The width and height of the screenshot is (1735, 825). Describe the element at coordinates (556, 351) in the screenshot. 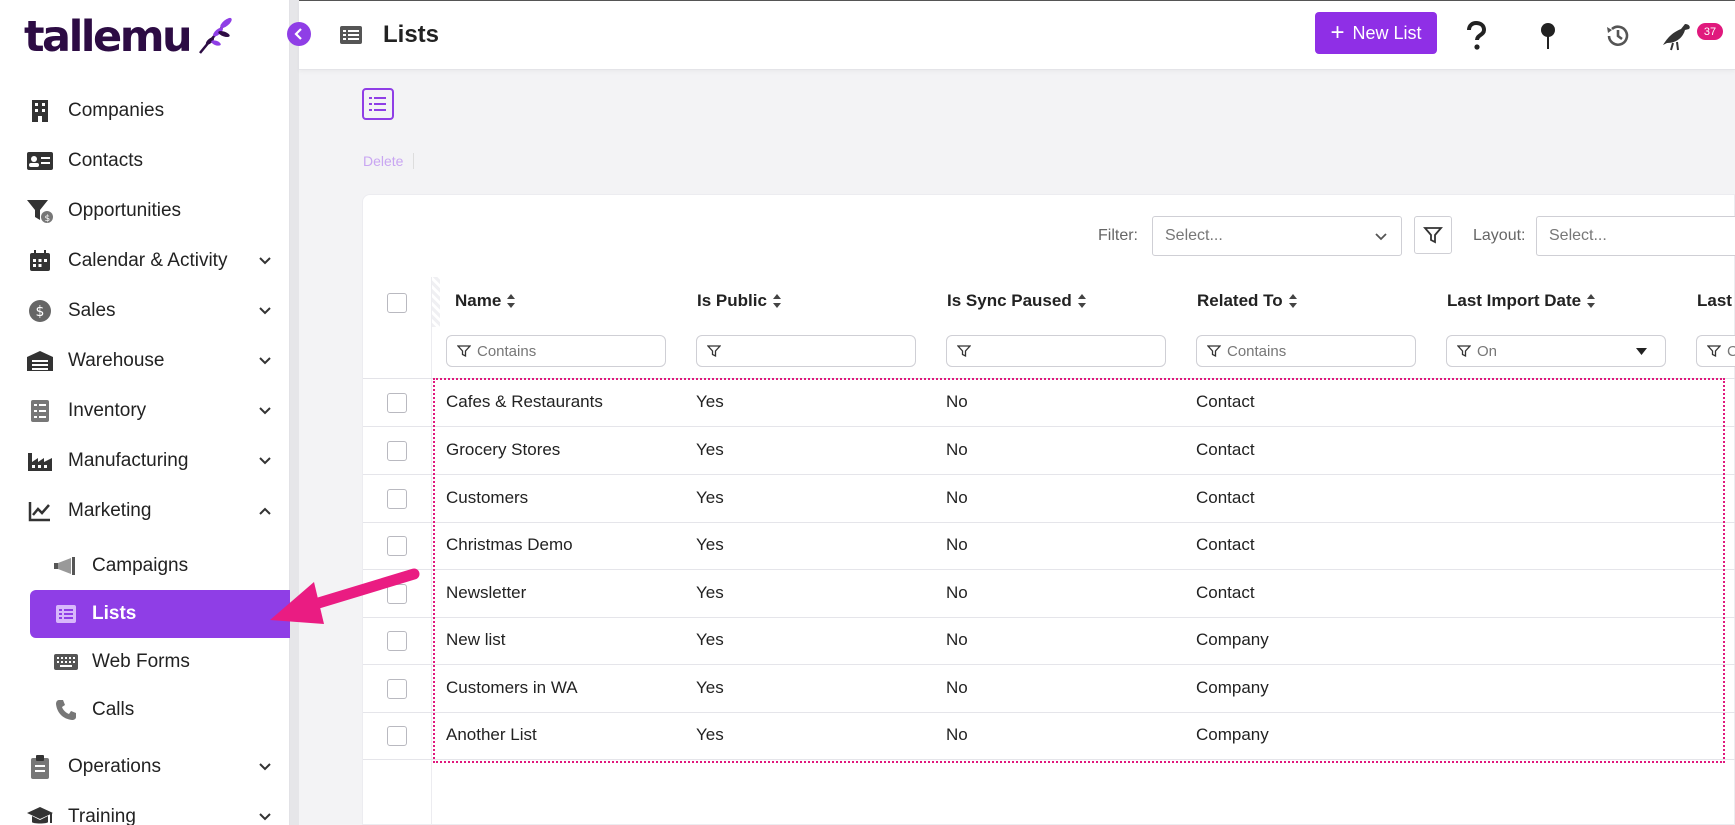

I see `name-filter-input: Contains` at that location.